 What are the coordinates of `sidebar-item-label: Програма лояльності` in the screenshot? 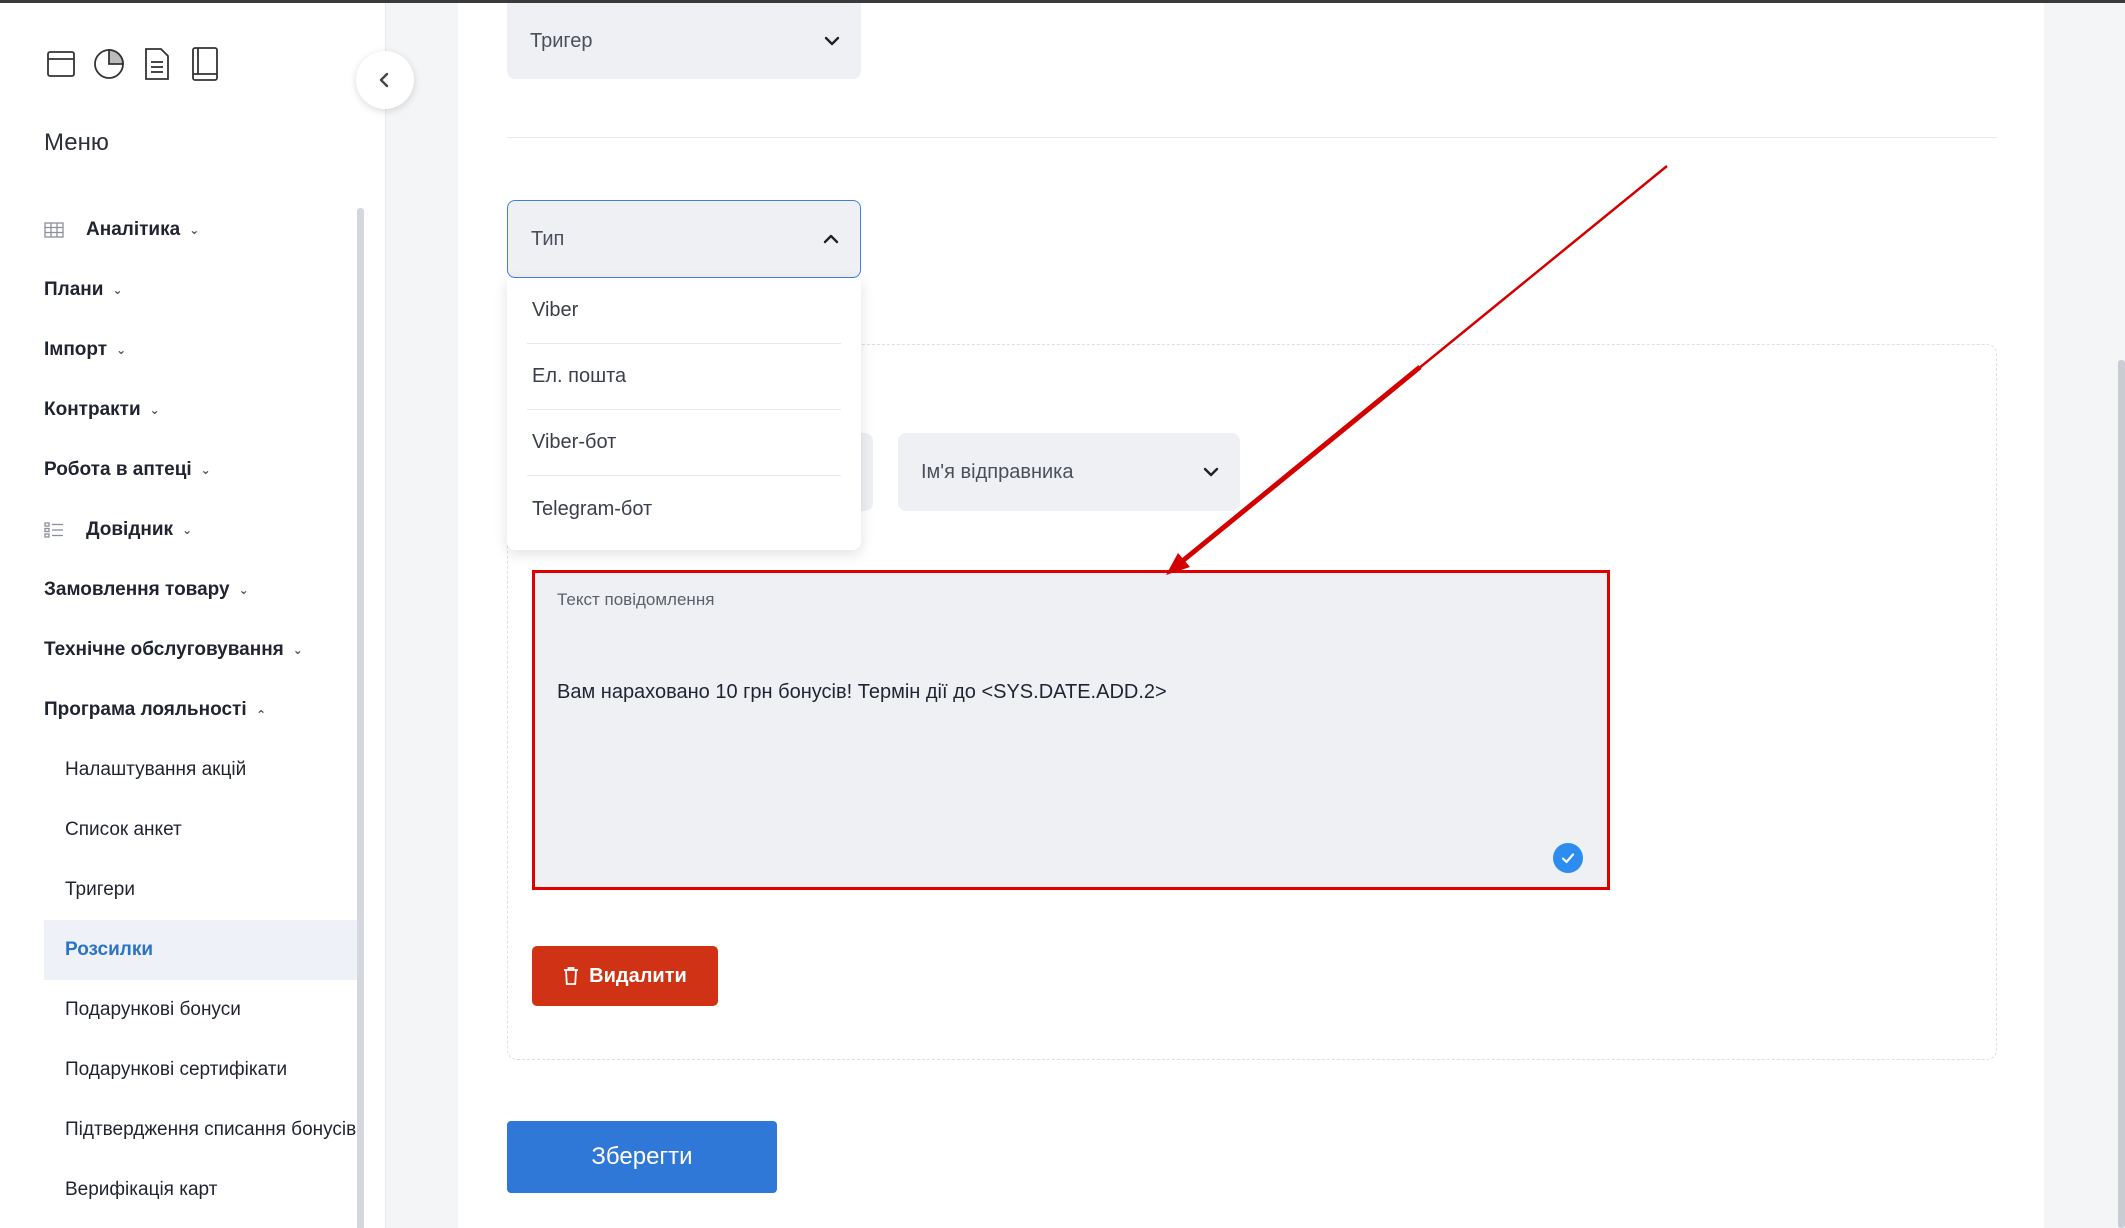 It's located at (145, 709).